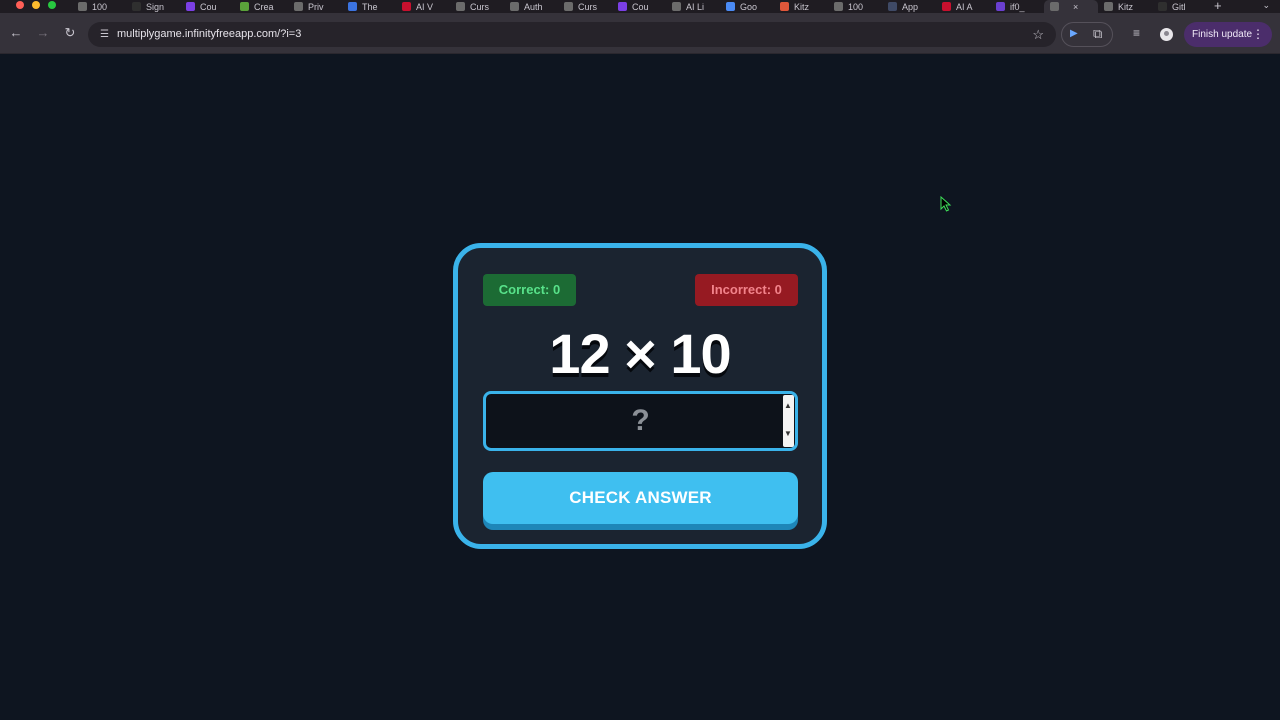 The width and height of the screenshot is (1280, 720). I want to click on number-spinner: ▲ ▼, so click(788, 421).